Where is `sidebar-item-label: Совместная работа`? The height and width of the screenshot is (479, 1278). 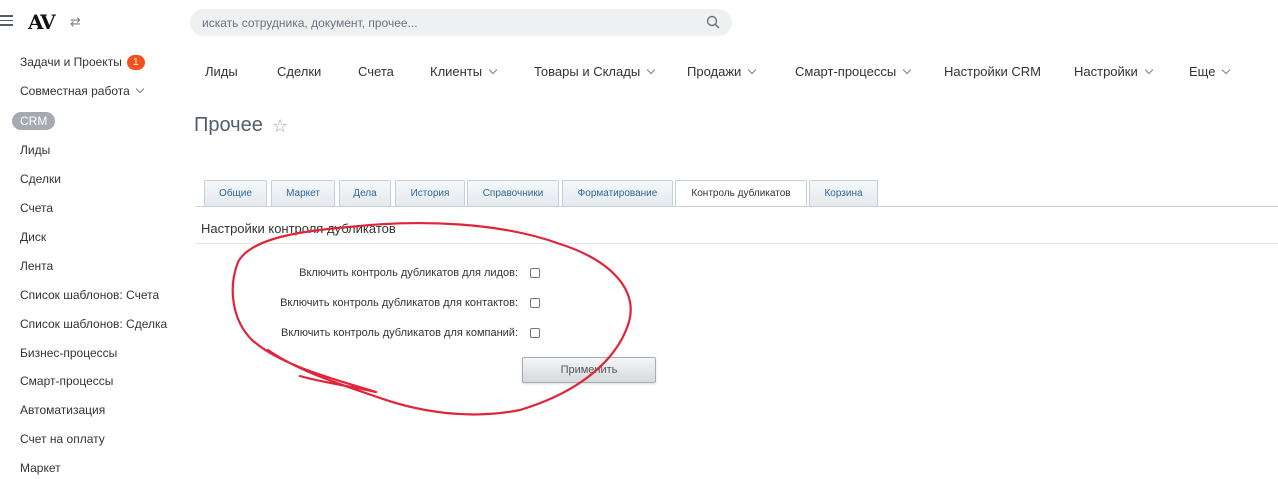 sidebar-item-label: Совместная работа is located at coordinates (75, 91).